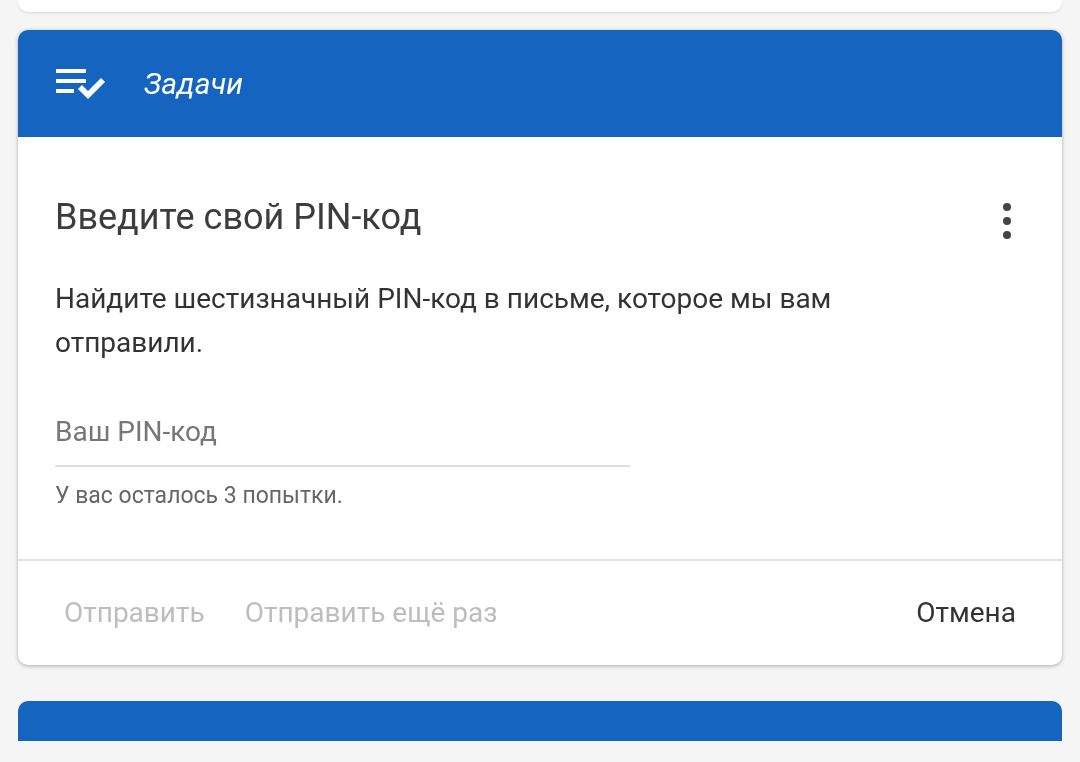 This screenshot has width=1080, height=762. Describe the element at coordinates (194, 84) in the screenshot. I see `header-title: Задачи` at that location.